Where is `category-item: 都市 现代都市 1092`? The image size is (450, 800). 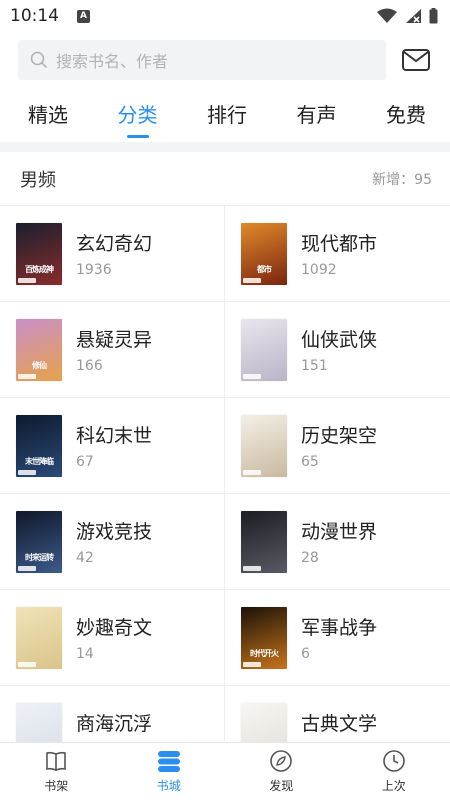
category-item: 都市 现代都市 1092 is located at coordinates (337, 254).